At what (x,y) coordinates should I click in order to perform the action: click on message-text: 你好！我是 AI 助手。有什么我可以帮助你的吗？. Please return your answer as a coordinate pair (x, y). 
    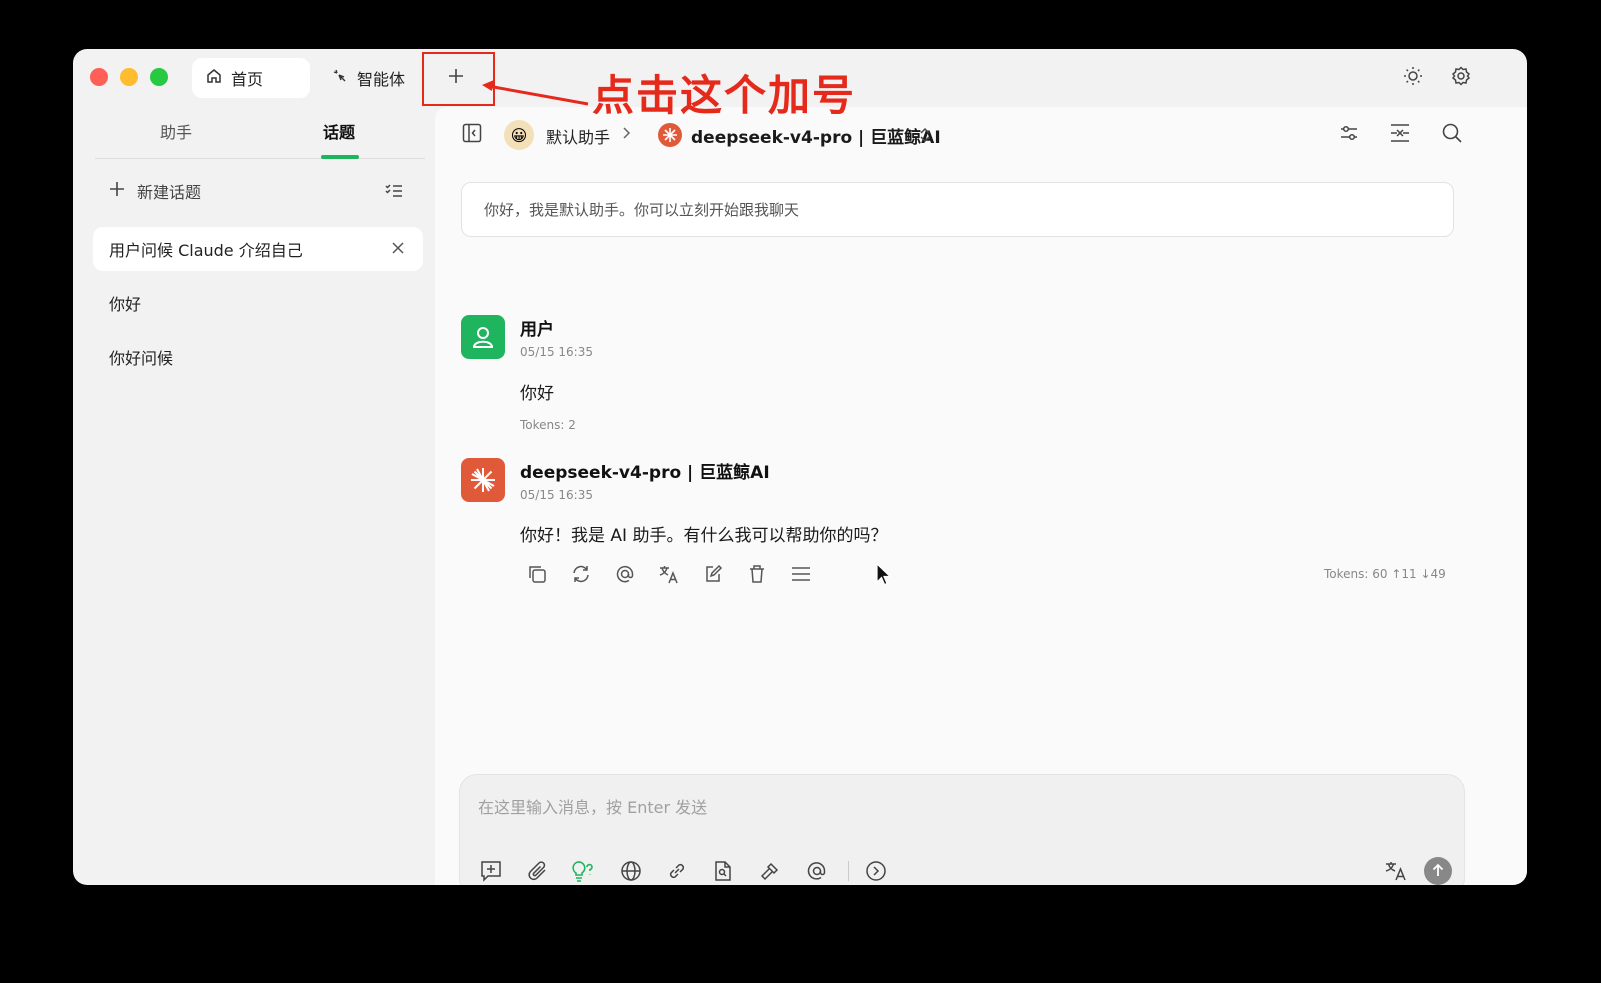
    Looking at the image, I should click on (704, 536).